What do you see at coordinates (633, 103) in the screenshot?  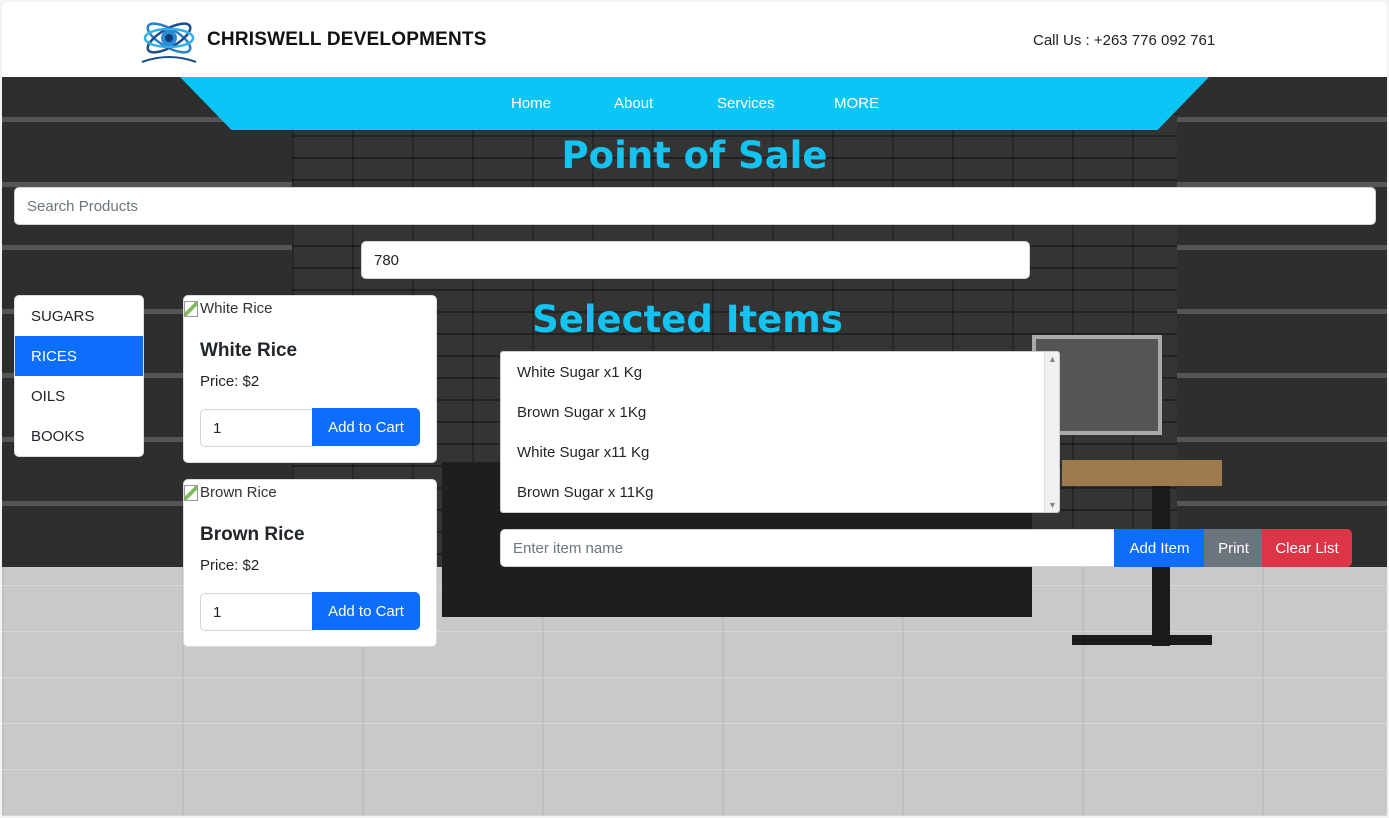 I see `nav-about: About` at bounding box center [633, 103].